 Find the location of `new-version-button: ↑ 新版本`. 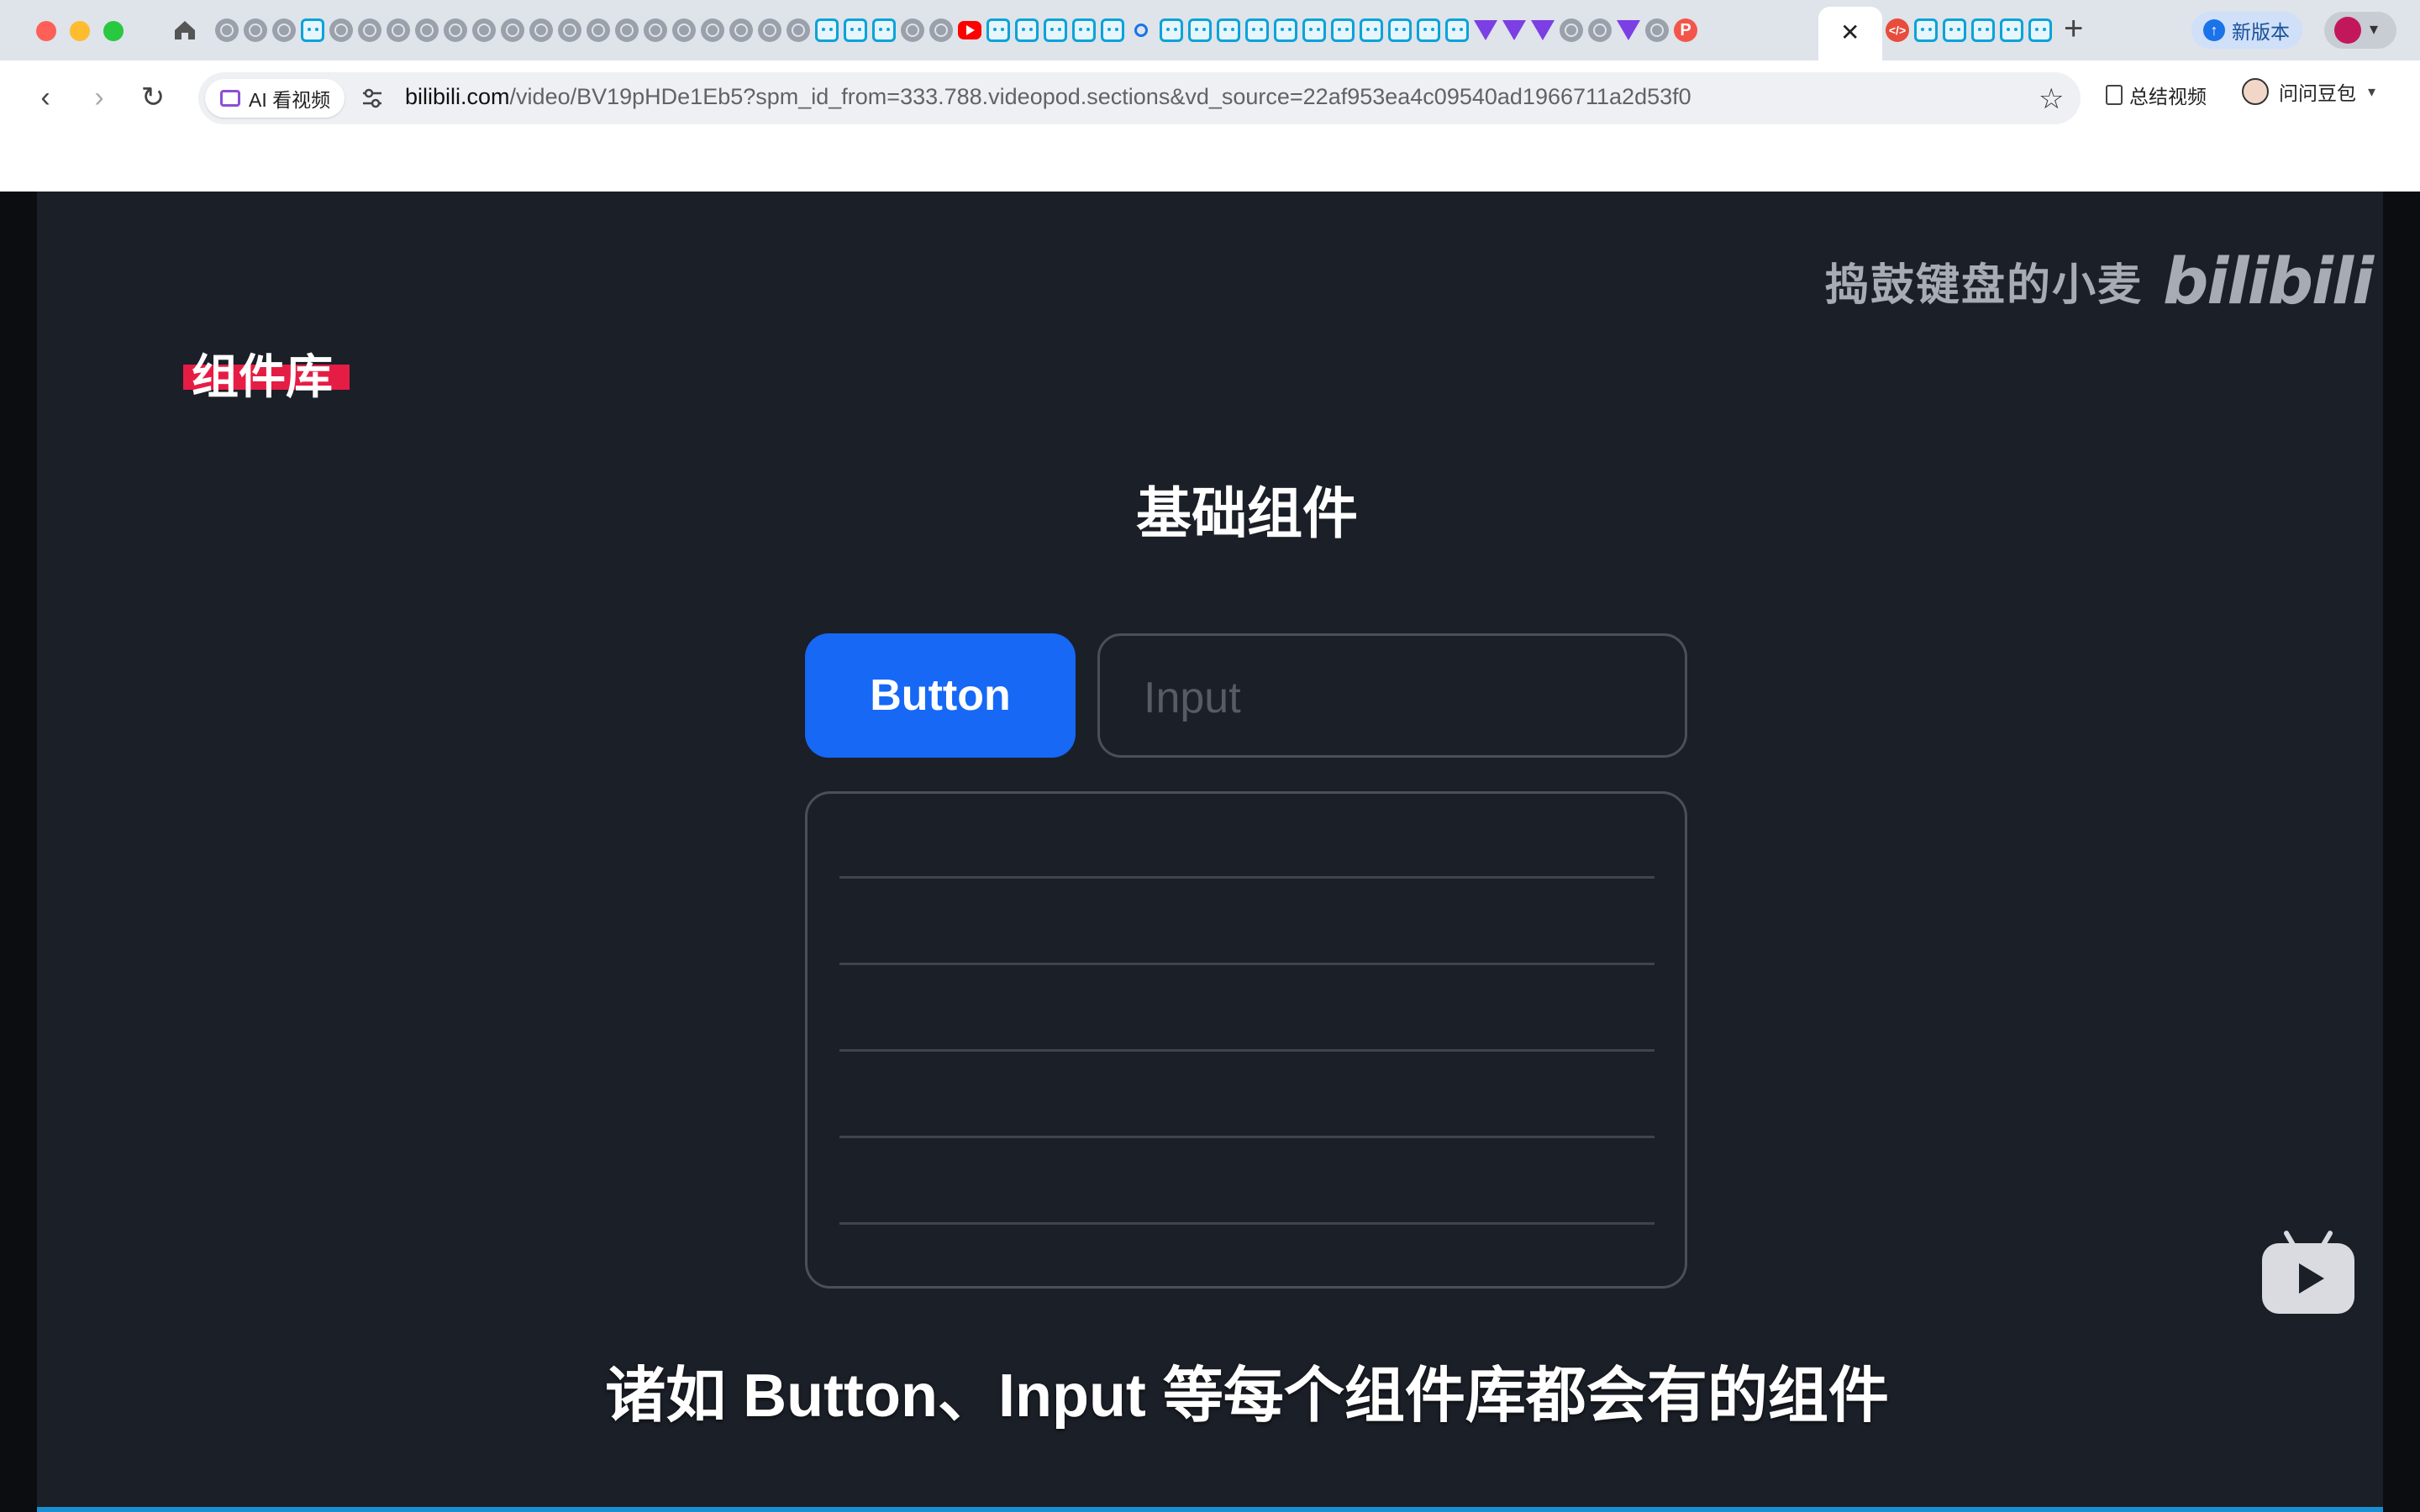

new-version-button: ↑ 新版本 is located at coordinates (2246, 30).